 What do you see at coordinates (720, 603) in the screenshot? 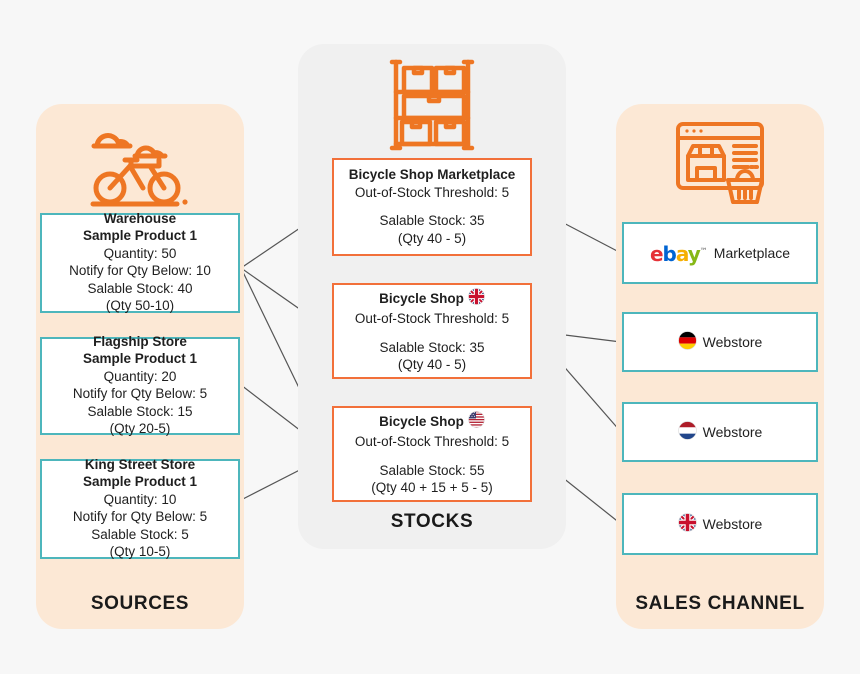
I see `sales-channel-panel-title: SALES CHANNEL` at bounding box center [720, 603].